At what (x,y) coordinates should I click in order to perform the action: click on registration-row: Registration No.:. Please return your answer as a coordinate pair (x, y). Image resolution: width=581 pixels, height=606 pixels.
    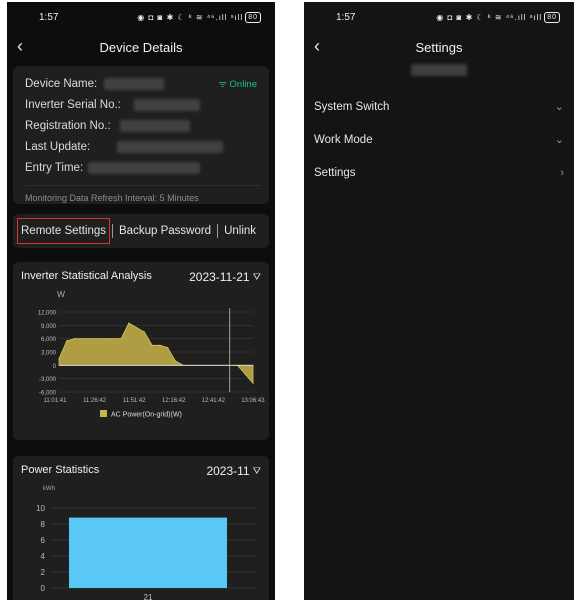
    Looking at the image, I should click on (143, 126).